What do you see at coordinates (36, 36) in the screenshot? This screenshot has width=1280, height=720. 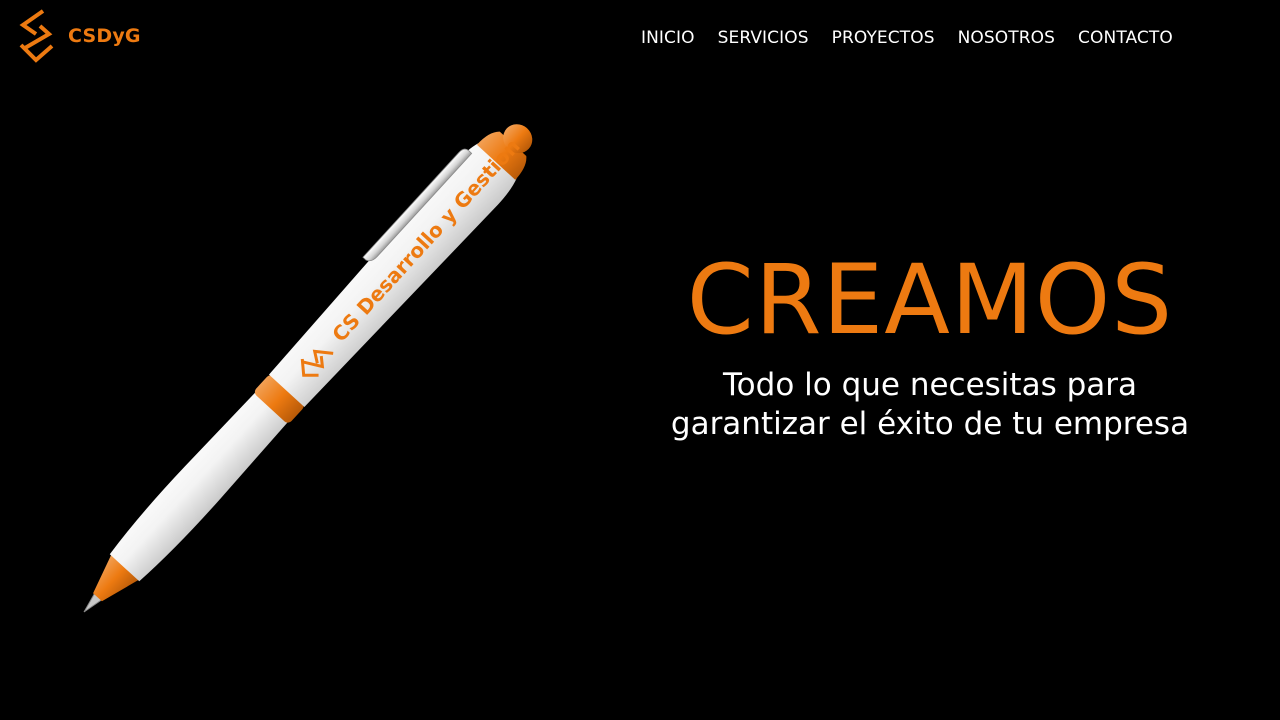 I see `brand-logo-icon` at bounding box center [36, 36].